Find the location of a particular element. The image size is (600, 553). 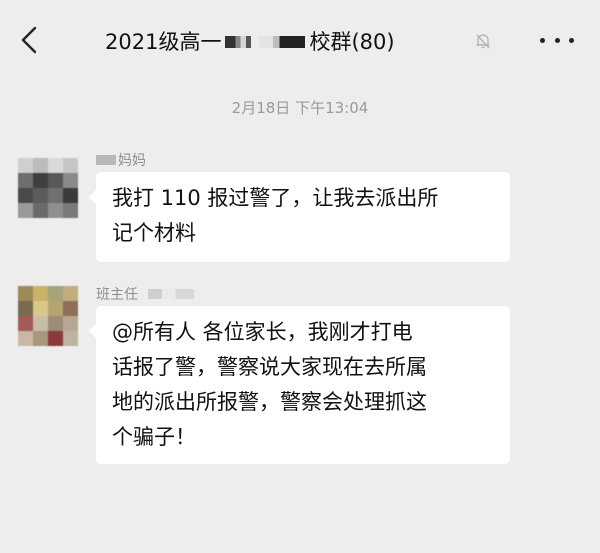

chat-title-end: 校群(80) is located at coordinates (352, 42).